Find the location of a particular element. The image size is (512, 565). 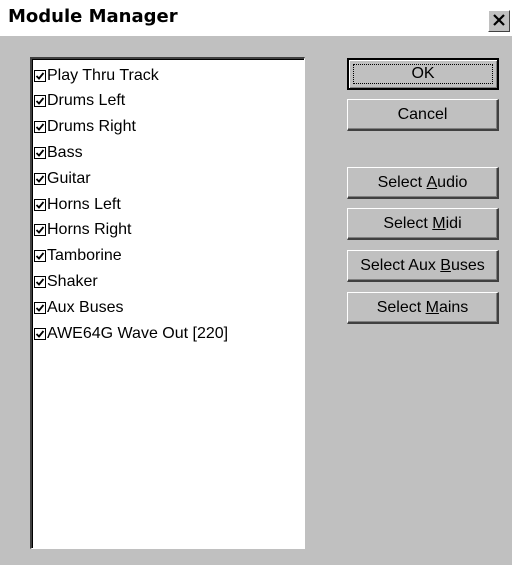

select-mains-label-post: ains is located at coordinates (453, 307).